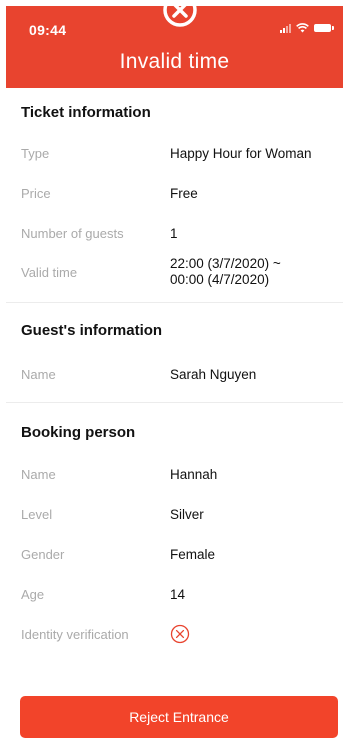 Image resolution: width=349 pixels, height=740 pixels. What do you see at coordinates (35, 153) in the screenshot?
I see `row-label: Type` at bounding box center [35, 153].